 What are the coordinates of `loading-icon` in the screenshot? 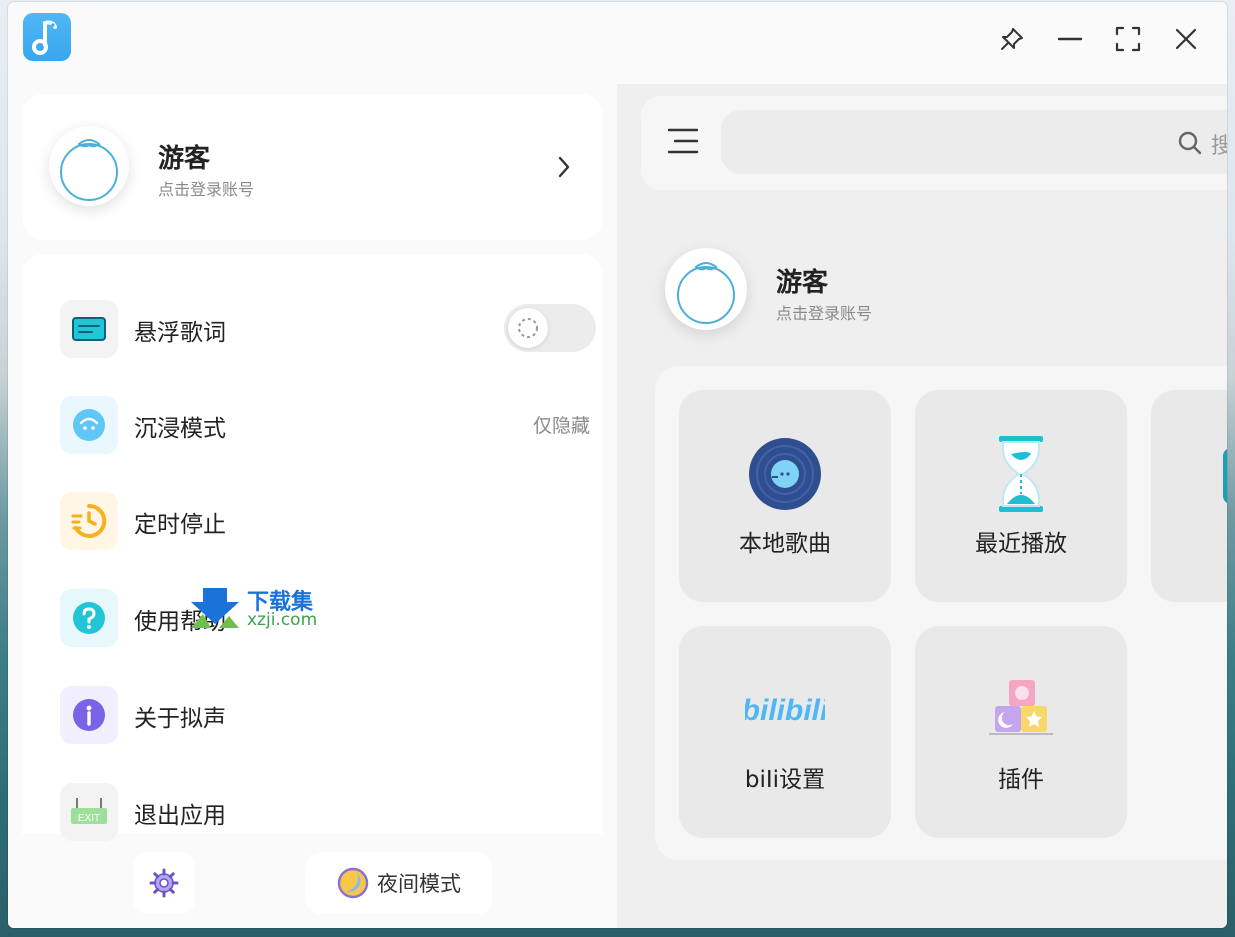 It's located at (528, 328).